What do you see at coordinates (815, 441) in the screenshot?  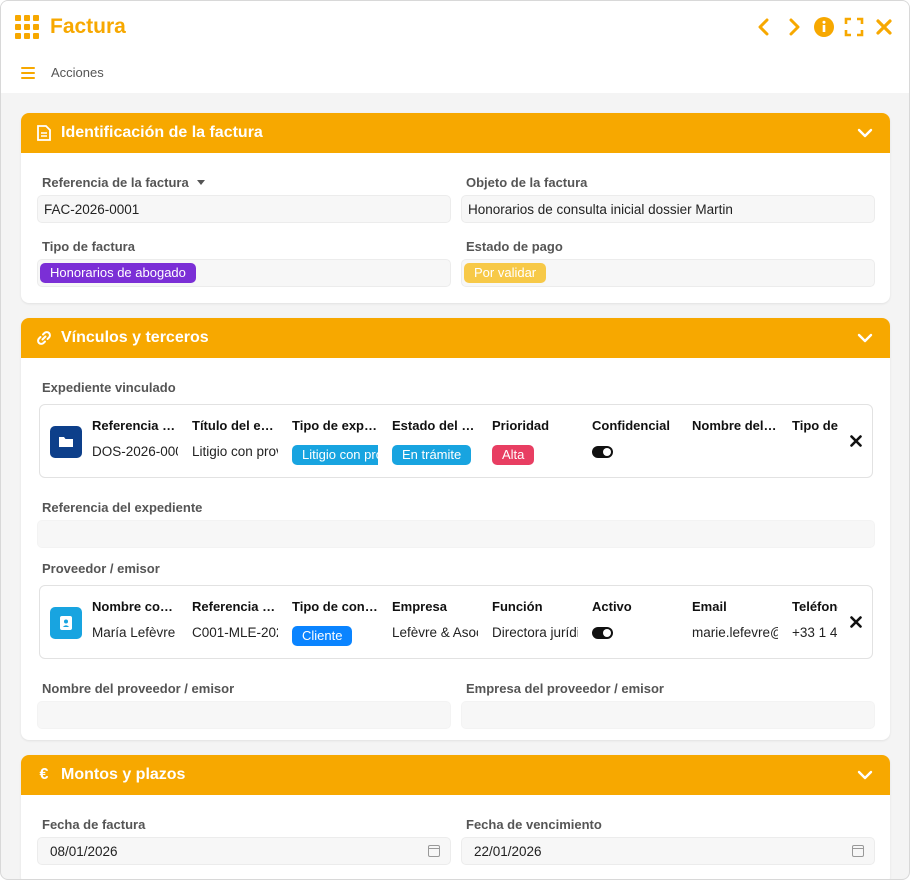 I see `expediente-col-tipo-de: Tipo de` at bounding box center [815, 441].